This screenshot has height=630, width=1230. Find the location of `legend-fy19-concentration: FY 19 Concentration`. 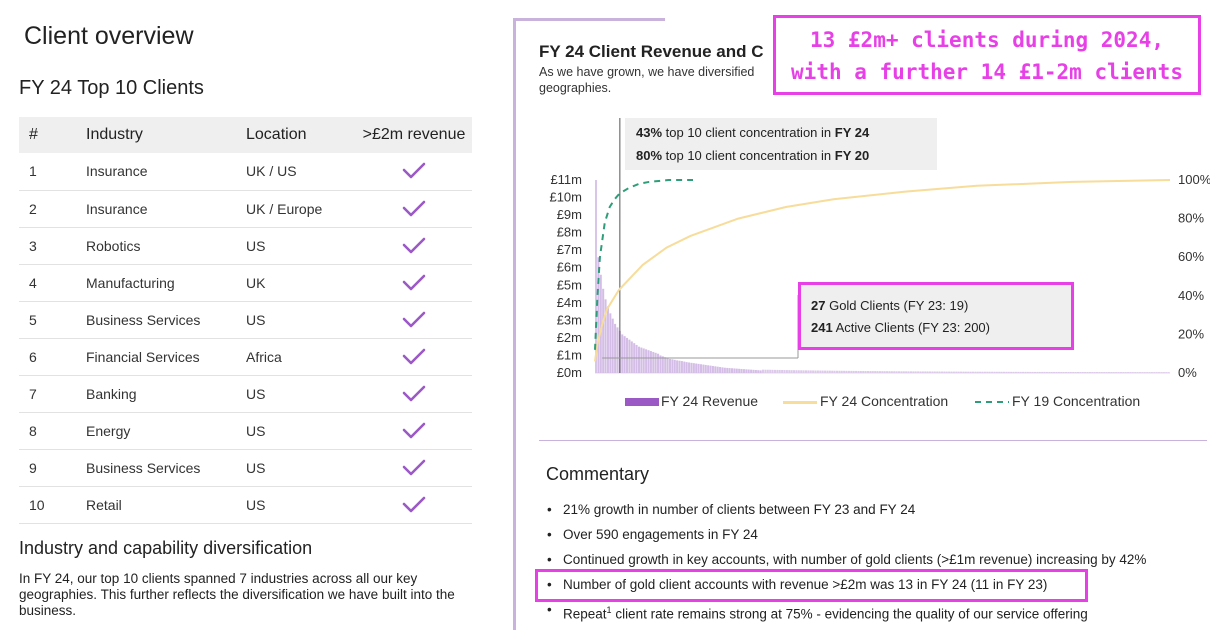

legend-fy19-concentration: FY 19 Concentration is located at coordinates (1056, 401).